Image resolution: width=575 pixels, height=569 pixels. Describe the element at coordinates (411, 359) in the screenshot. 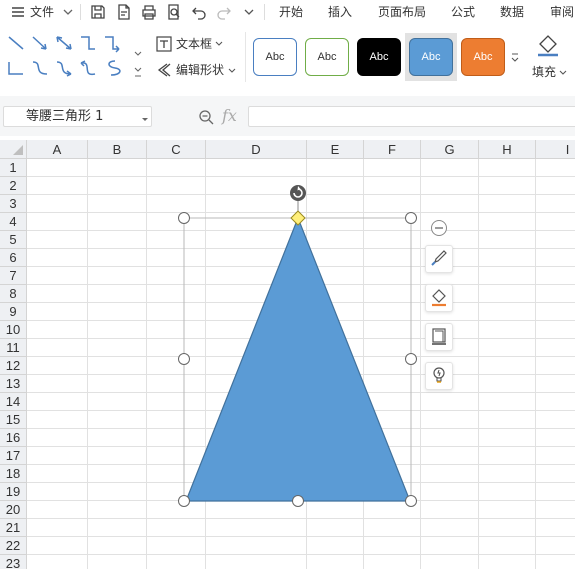

I see `resize-handle-middle-right` at that location.